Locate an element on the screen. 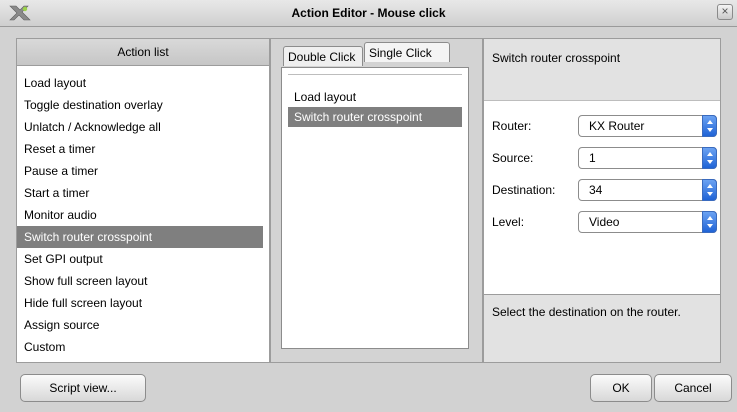  destination-label: Destination: is located at coordinates (524, 190).